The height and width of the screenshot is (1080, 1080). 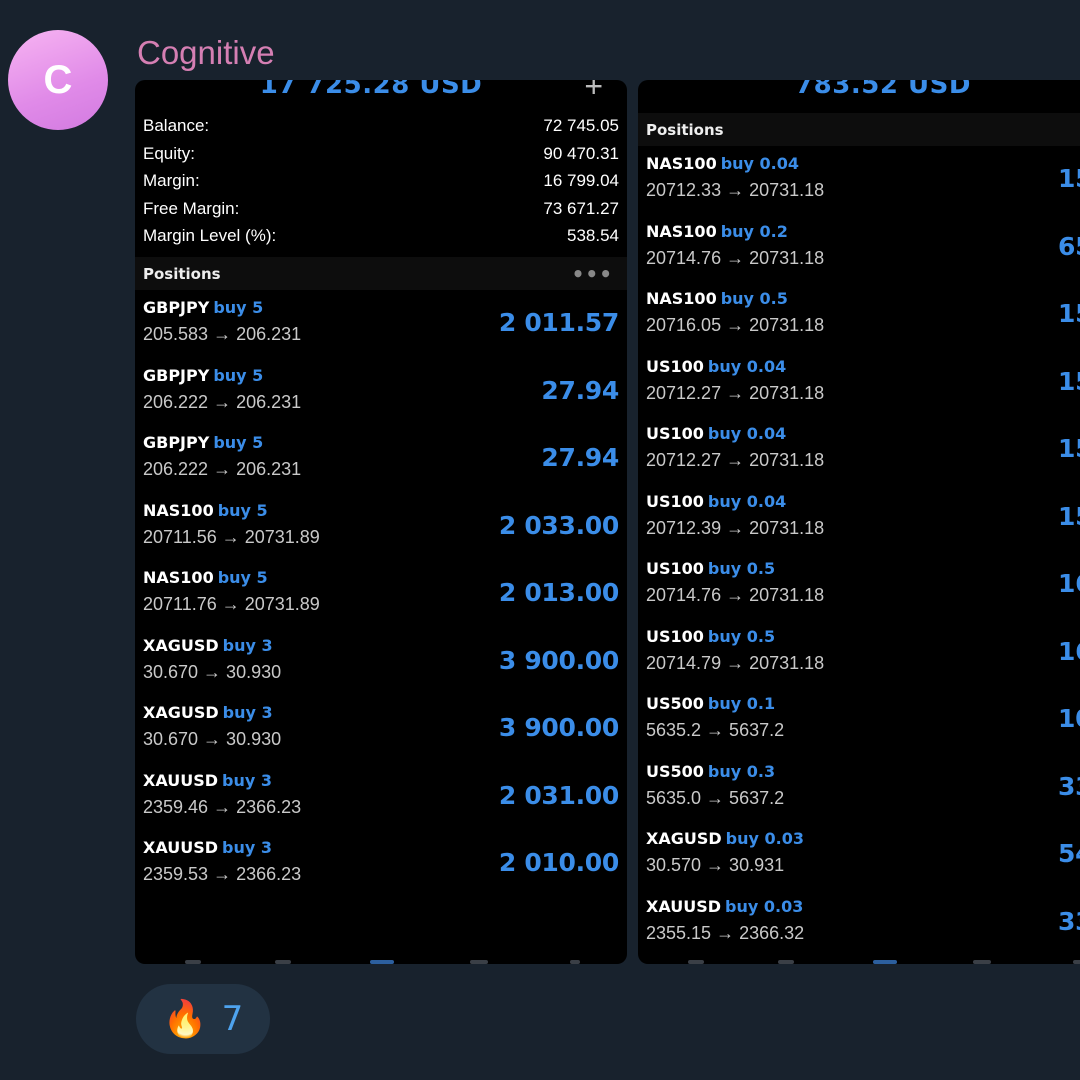 I want to click on position-row: US100buy 0.0420712.39 → 20731.1815, so click(x=859, y=518).